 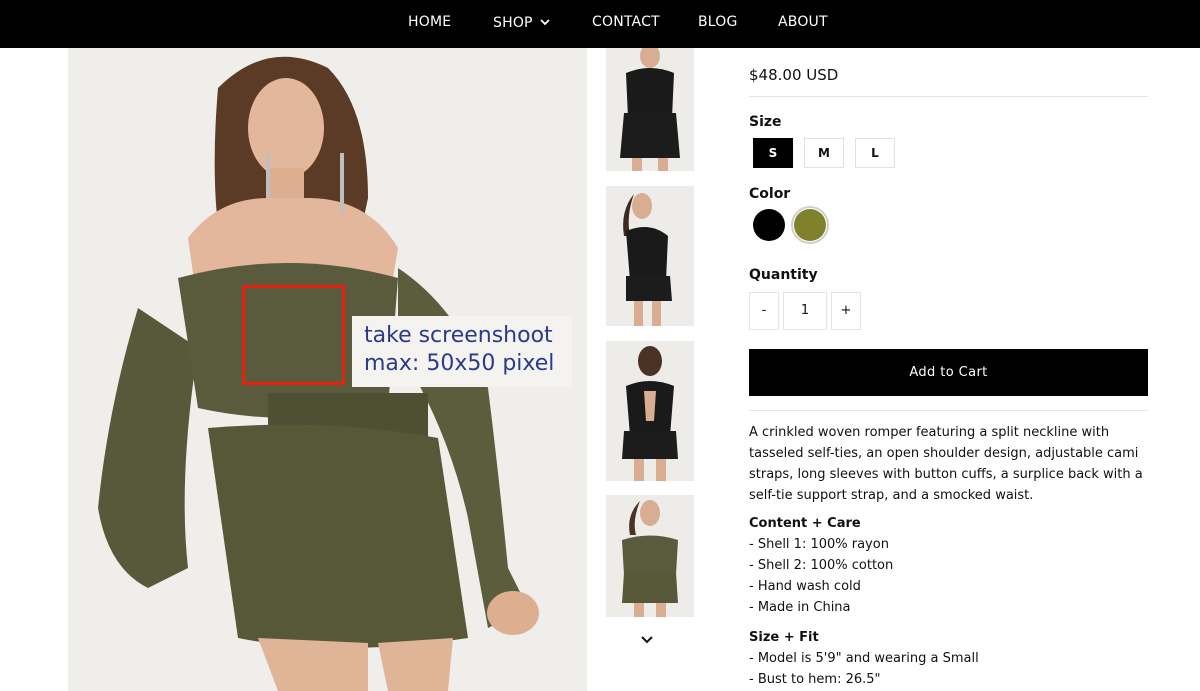 What do you see at coordinates (821, 565) in the screenshot?
I see `content-care-item: - Shell 2: 100% cotton` at bounding box center [821, 565].